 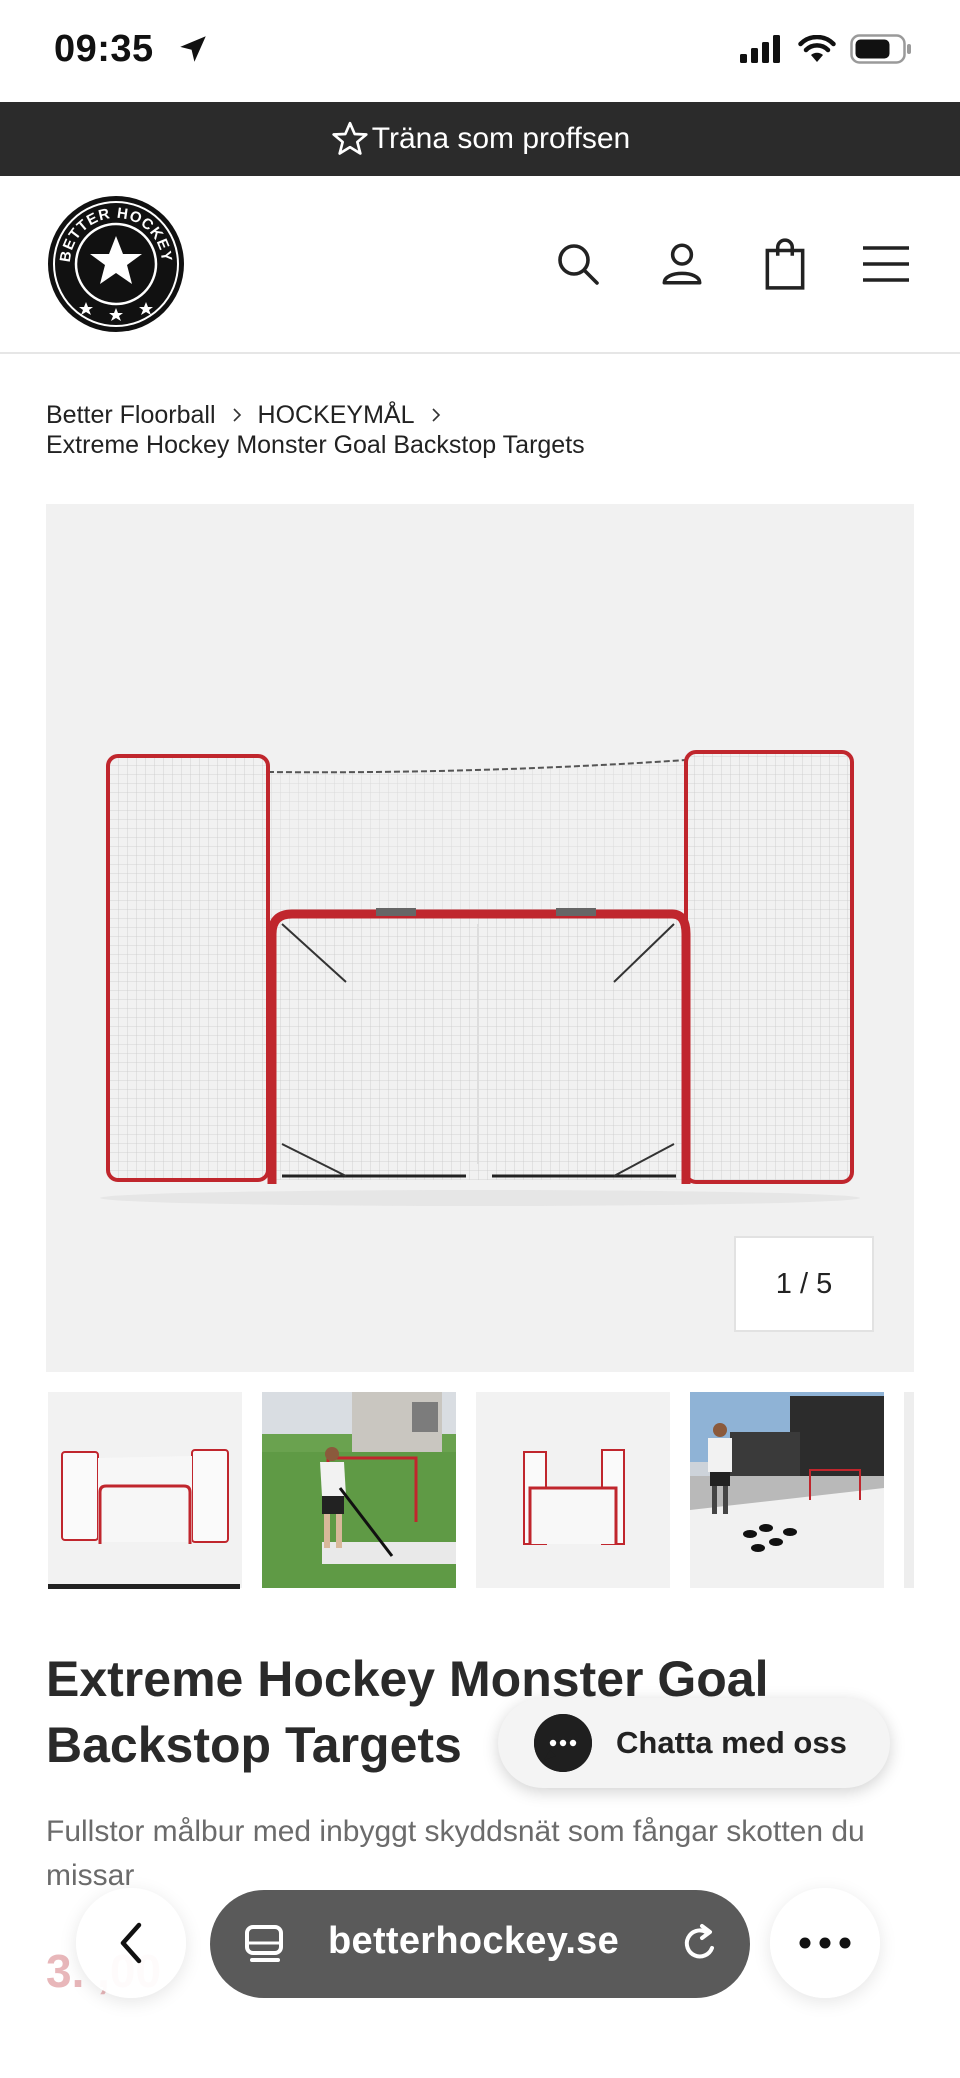 What do you see at coordinates (480, 265) in the screenshot?
I see `site-header: BETTER HOCKEY` at bounding box center [480, 265].